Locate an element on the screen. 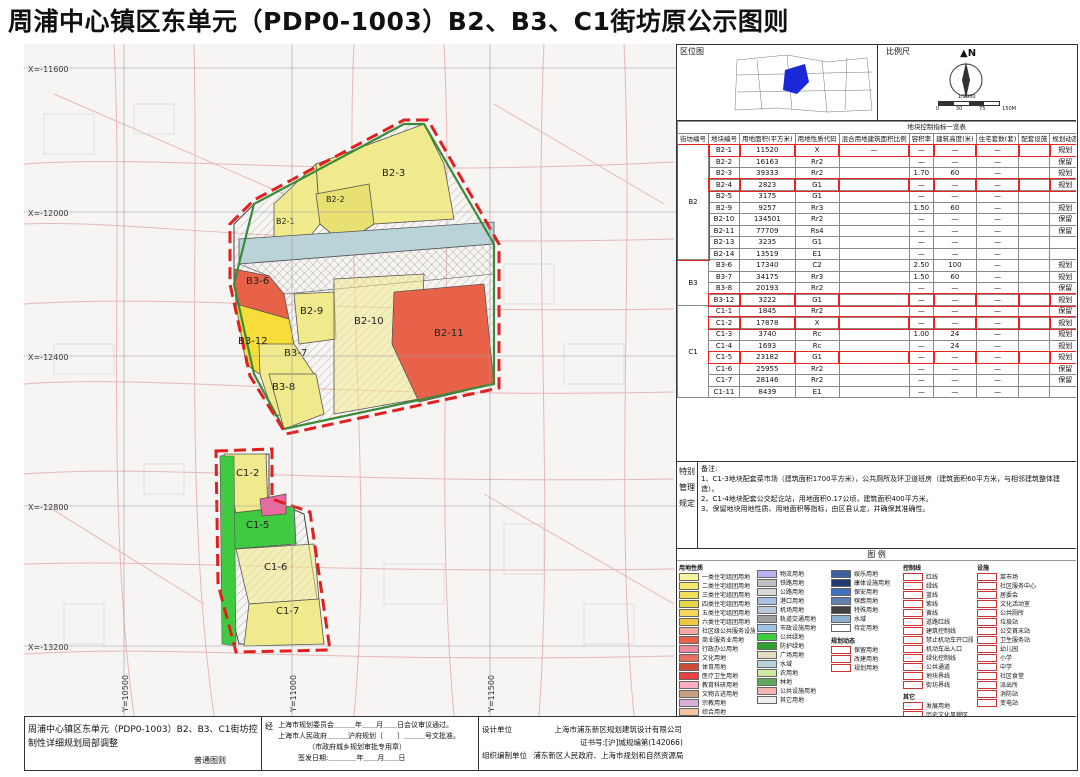 The width and height of the screenshot is (1080, 777). table-cell-h: 24 is located at coordinates (955, 345).